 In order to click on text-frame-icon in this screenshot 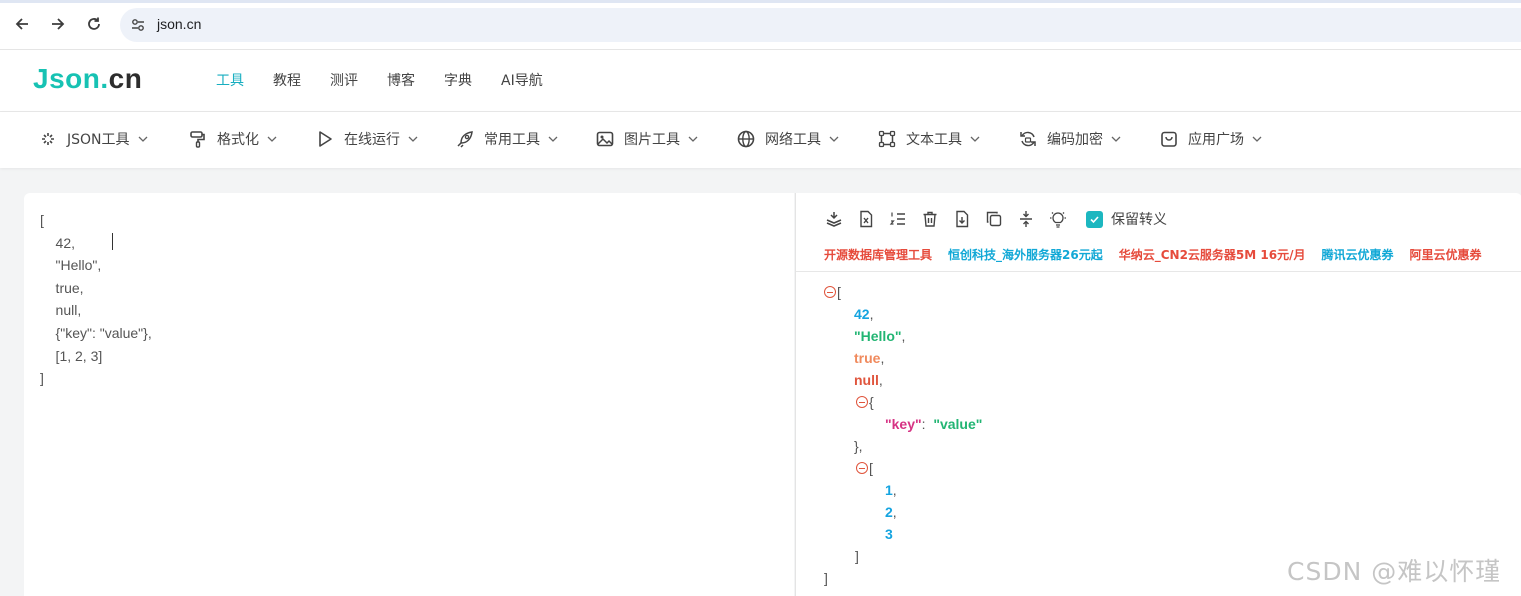, I will do `click(887, 139)`.